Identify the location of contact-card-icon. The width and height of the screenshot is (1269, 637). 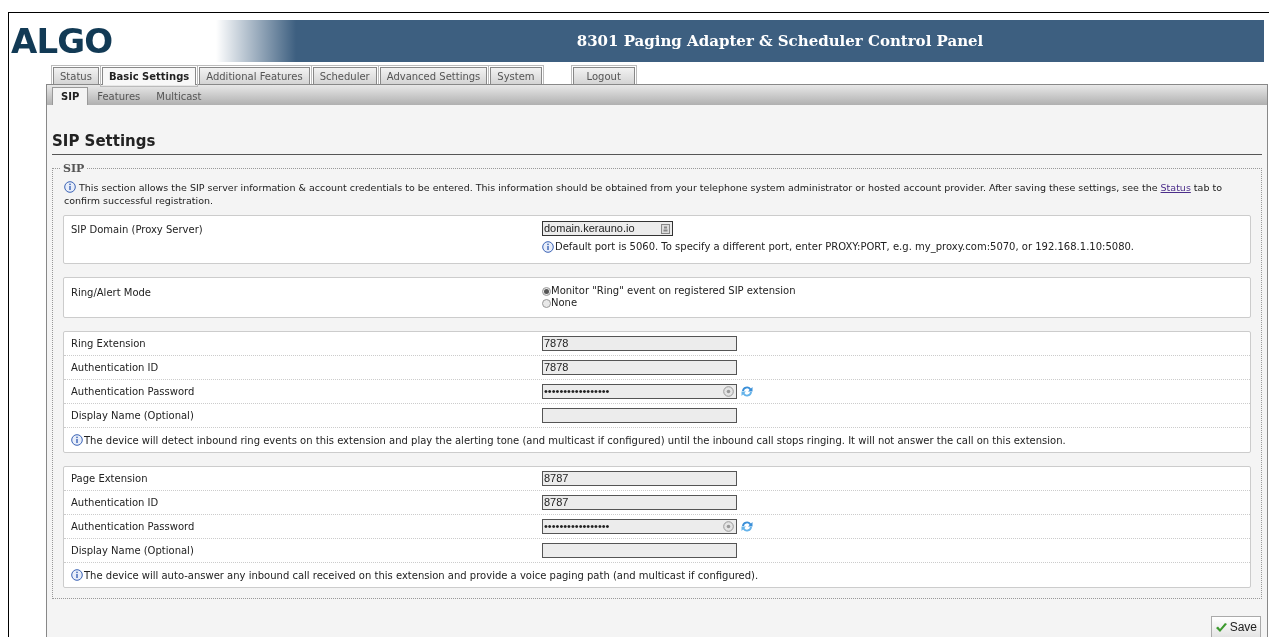
(665, 228).